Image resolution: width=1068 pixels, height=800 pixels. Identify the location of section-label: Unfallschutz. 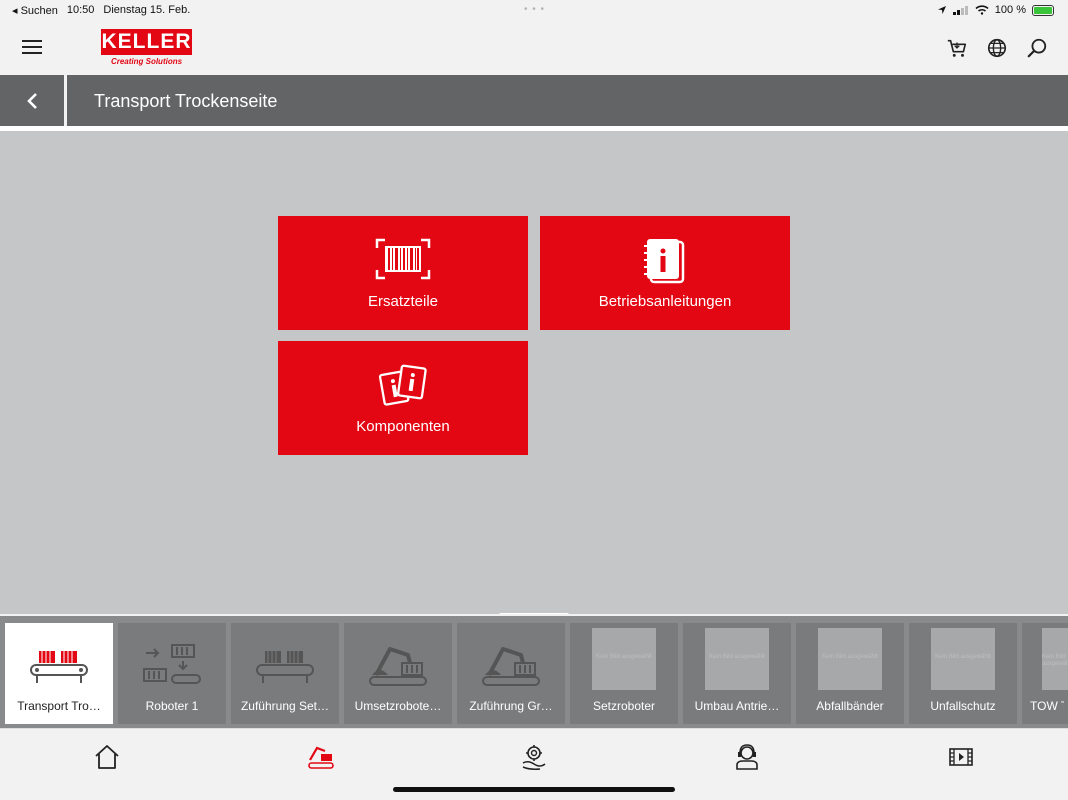
(963, 706).